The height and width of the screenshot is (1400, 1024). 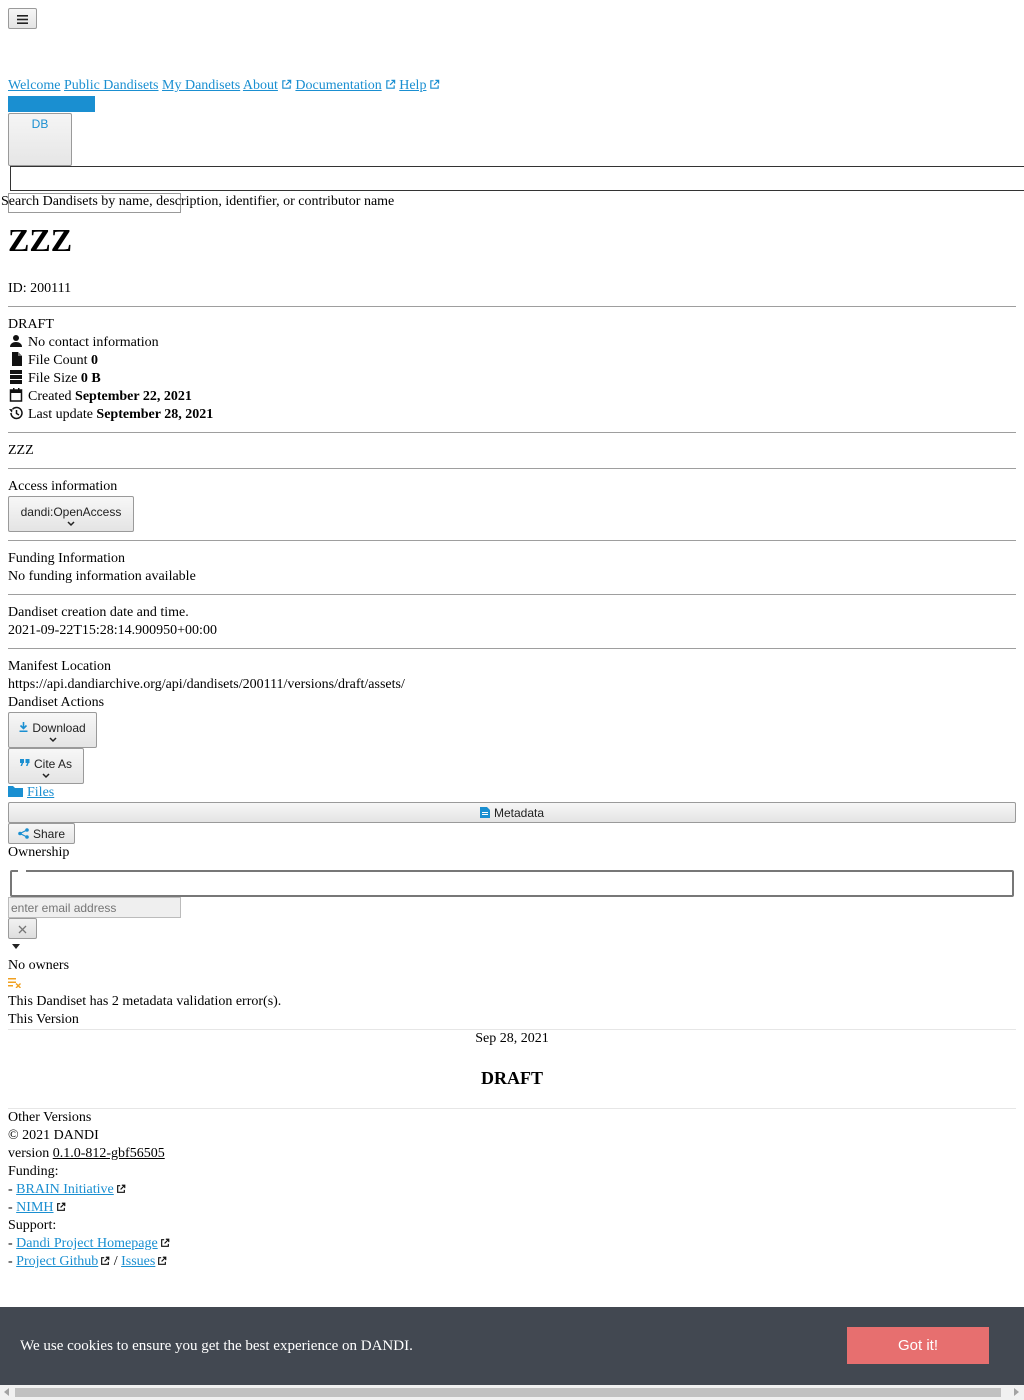 I want to click on ownership-title: Ownership, so click(x=39, y=852).